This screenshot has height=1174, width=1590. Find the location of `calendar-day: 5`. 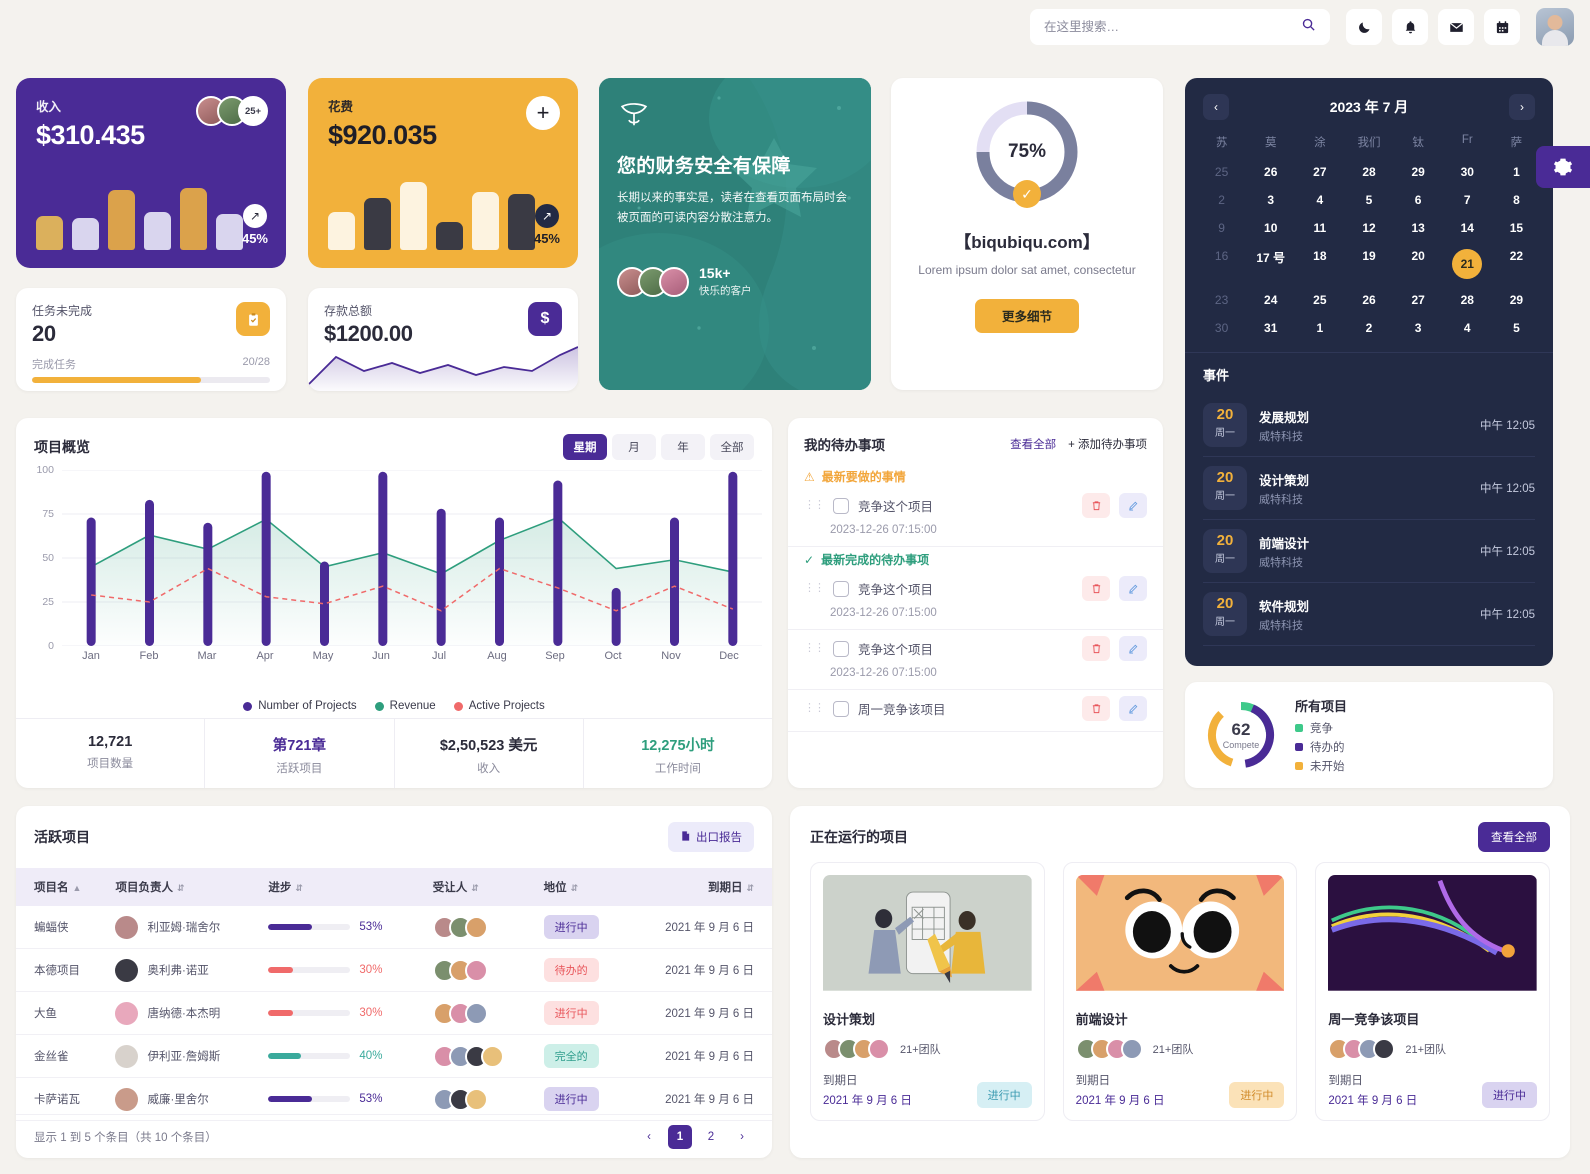

calendar-day: 5 is located at coordinates (1516, 328).